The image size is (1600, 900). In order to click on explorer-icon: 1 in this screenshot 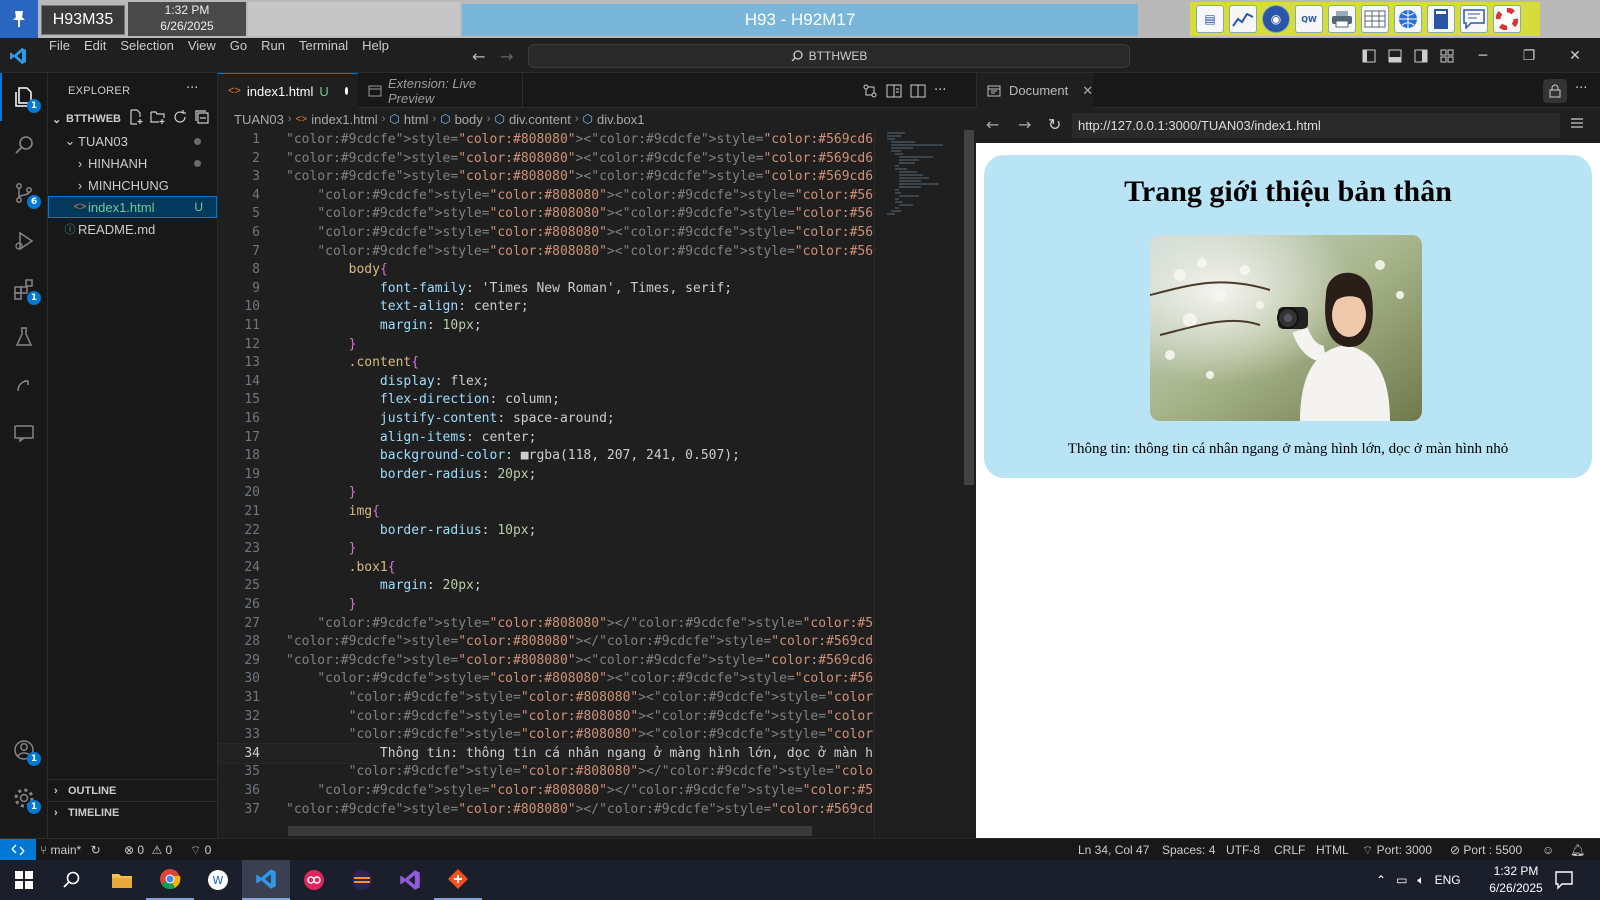, I will do `click(24, 97)`.